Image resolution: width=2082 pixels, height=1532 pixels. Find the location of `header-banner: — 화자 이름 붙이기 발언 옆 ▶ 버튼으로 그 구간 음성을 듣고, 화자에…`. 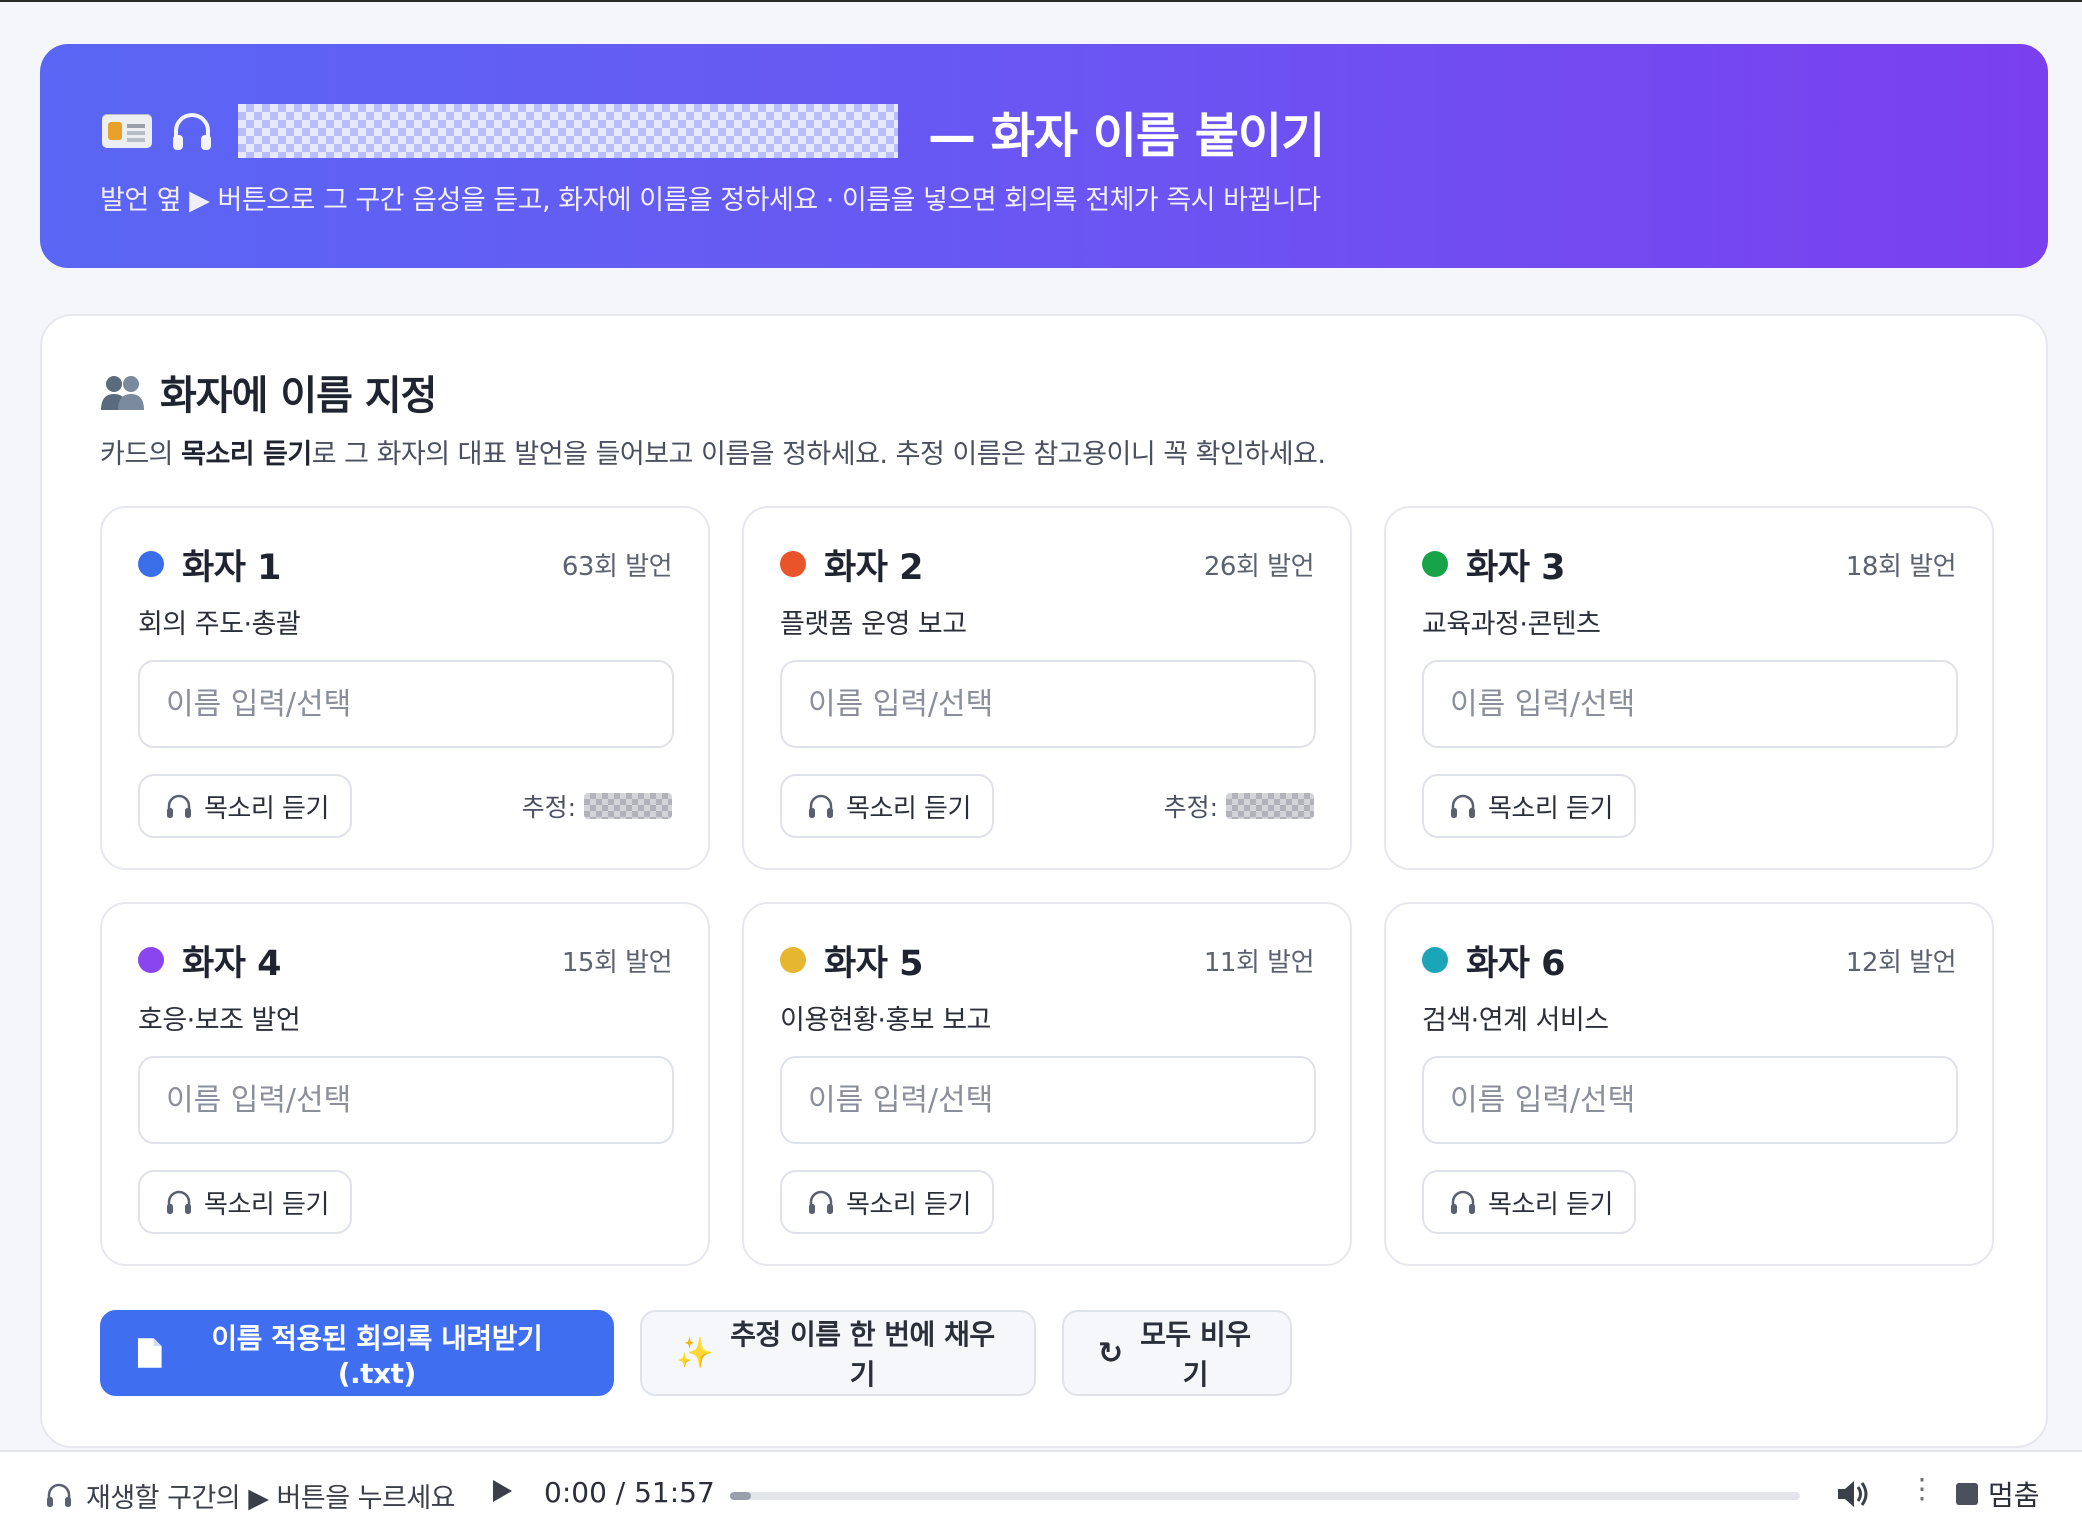

header-banner: — 화자 이름 붙이기 발언 옆 ▶ 버튼으로 그 구간 음성을 듣고, 화자에… is located at coordinates (1044, 156).